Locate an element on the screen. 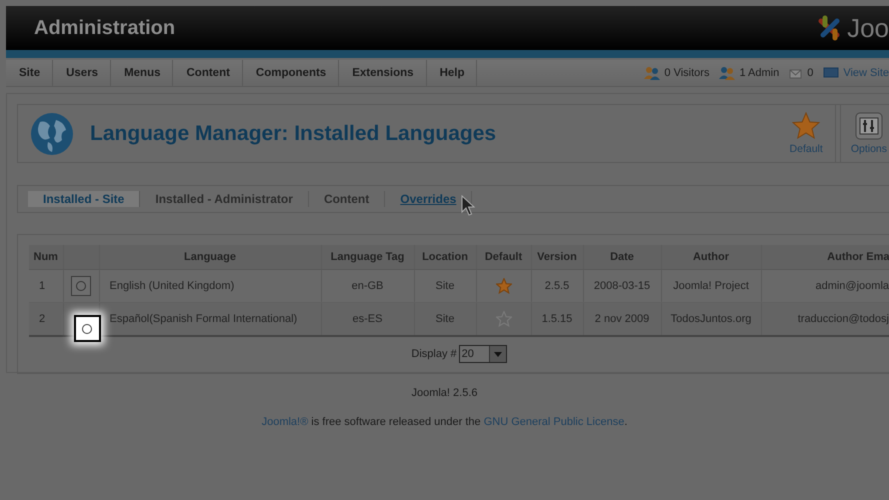 This screenshot has width=889, height=500. view-site-link: View Site is located at coordinates (866, 73).